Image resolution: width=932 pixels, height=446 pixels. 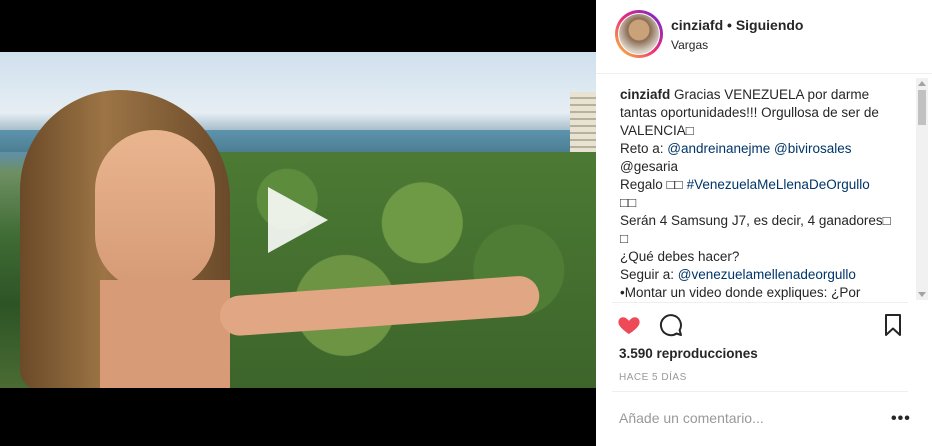 I want to click on views-count: 3.590 reproducciones, so click(x=688, y=353).